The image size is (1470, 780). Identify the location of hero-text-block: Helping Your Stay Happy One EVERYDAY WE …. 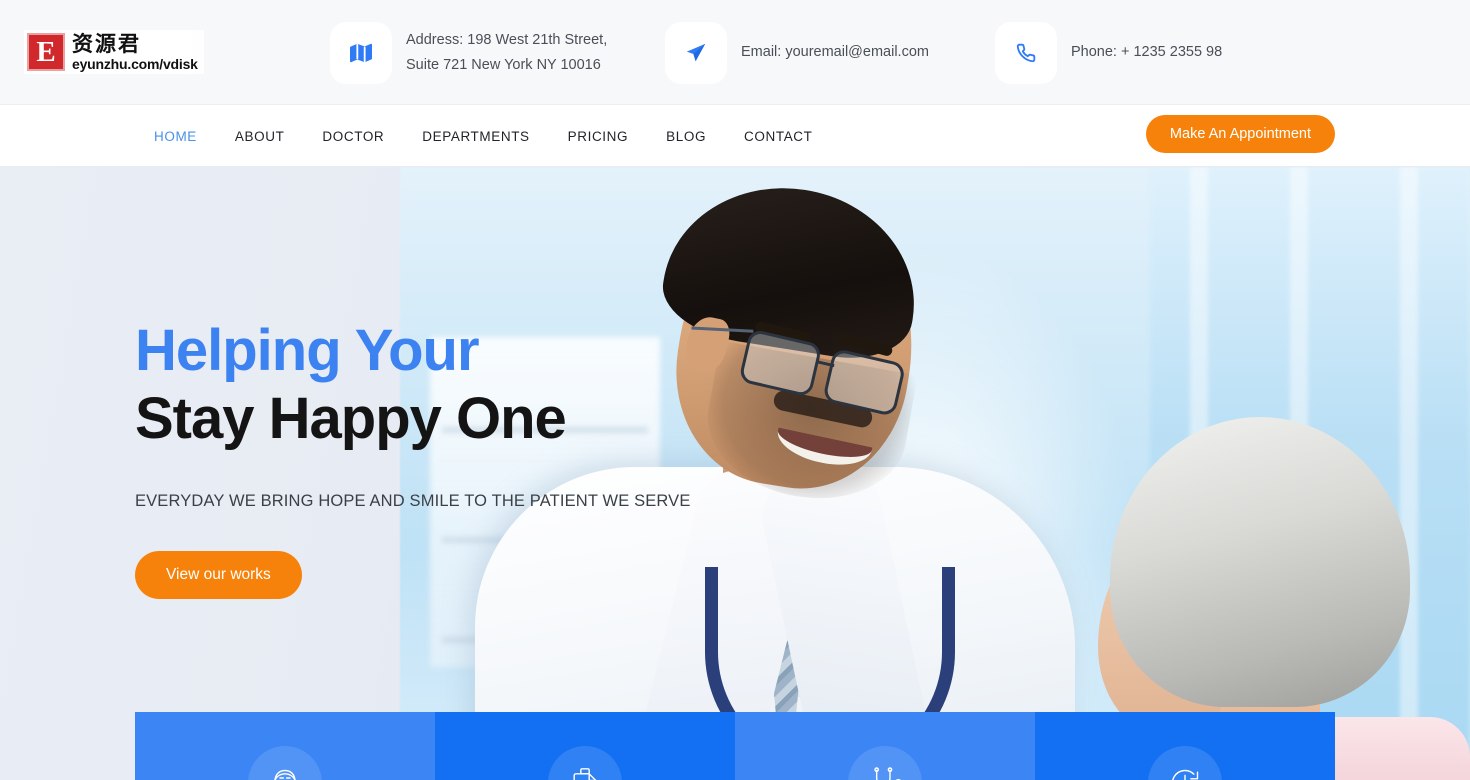
(413, 458).